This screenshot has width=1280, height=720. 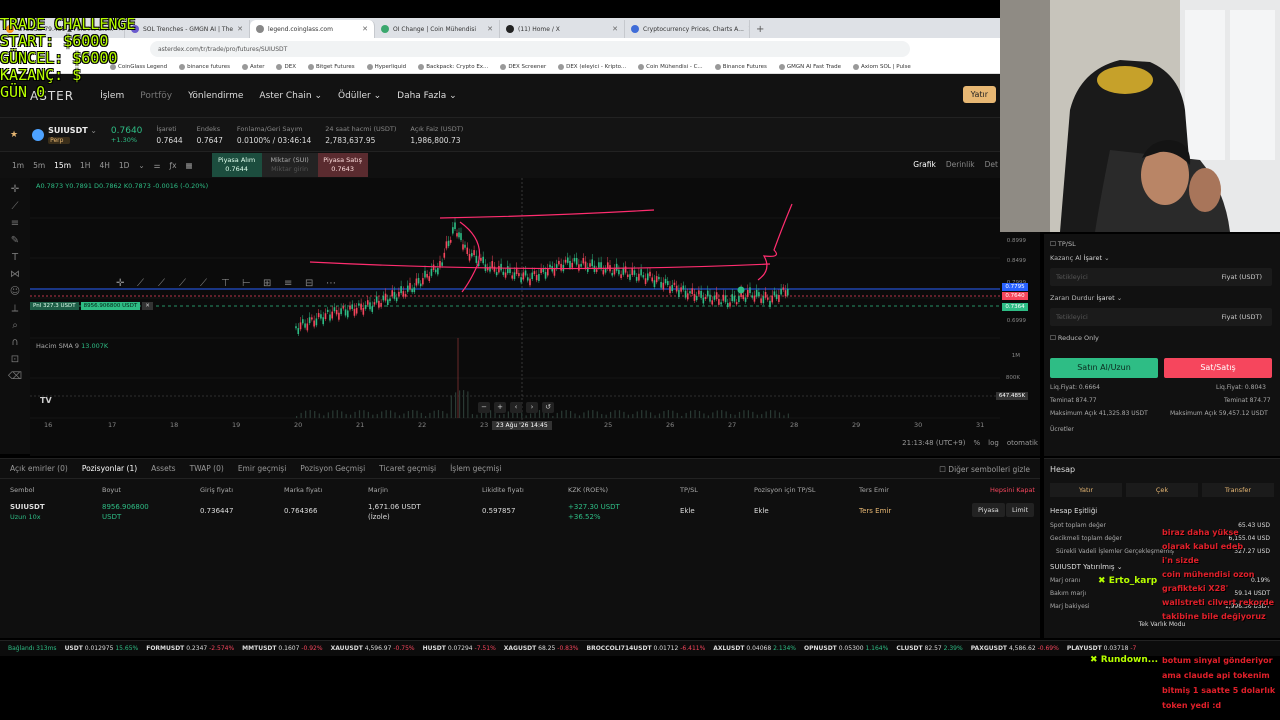 I want to click on stop-loss-input: Tetikleyici Fiyat (USDT), so click(x=1161, y=317).